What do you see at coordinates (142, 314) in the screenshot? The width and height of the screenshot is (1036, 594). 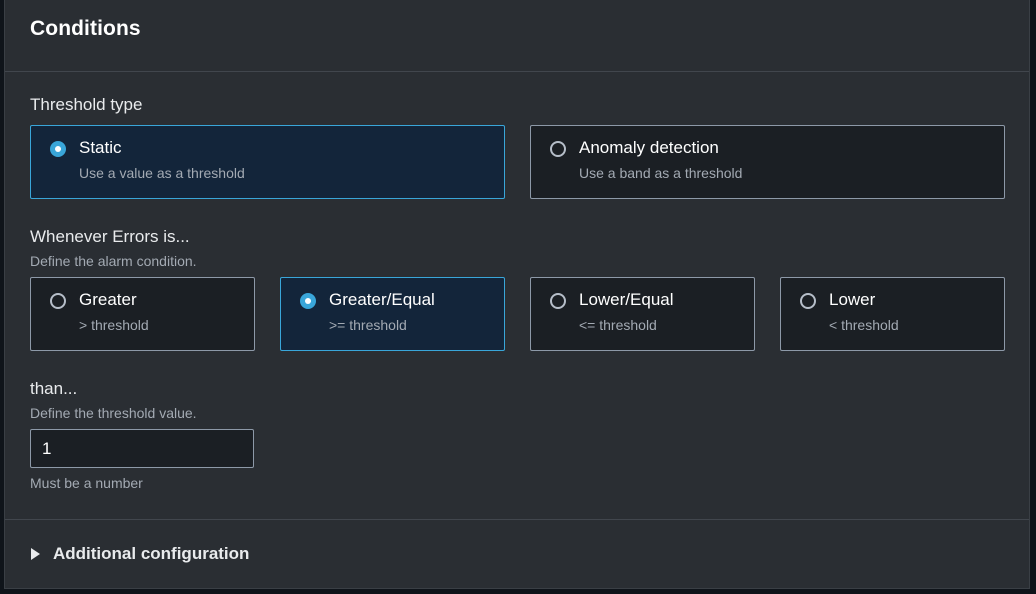 I see `condition-greater-tile: Greater > threshold` at bounding box center [142, 314].